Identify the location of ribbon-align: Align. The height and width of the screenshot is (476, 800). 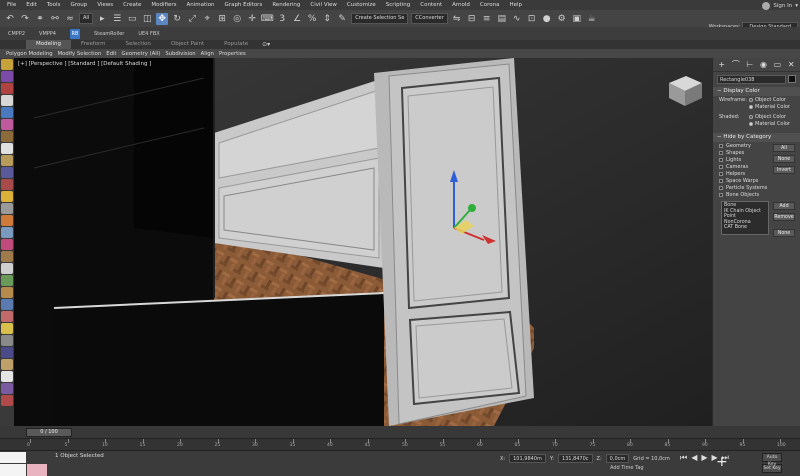
(207, 54).